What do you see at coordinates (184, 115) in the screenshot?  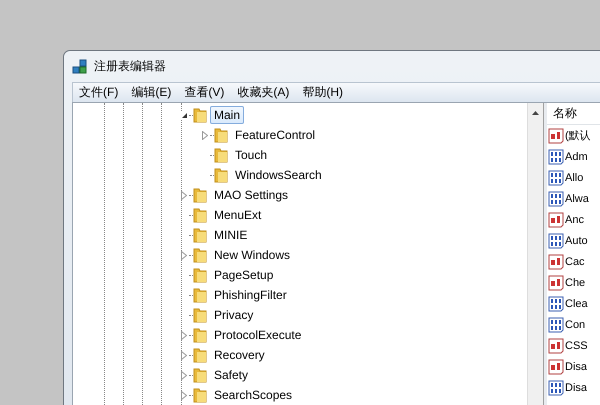 I see `expanded-arrow-icon` at bounding box center [184, 115].